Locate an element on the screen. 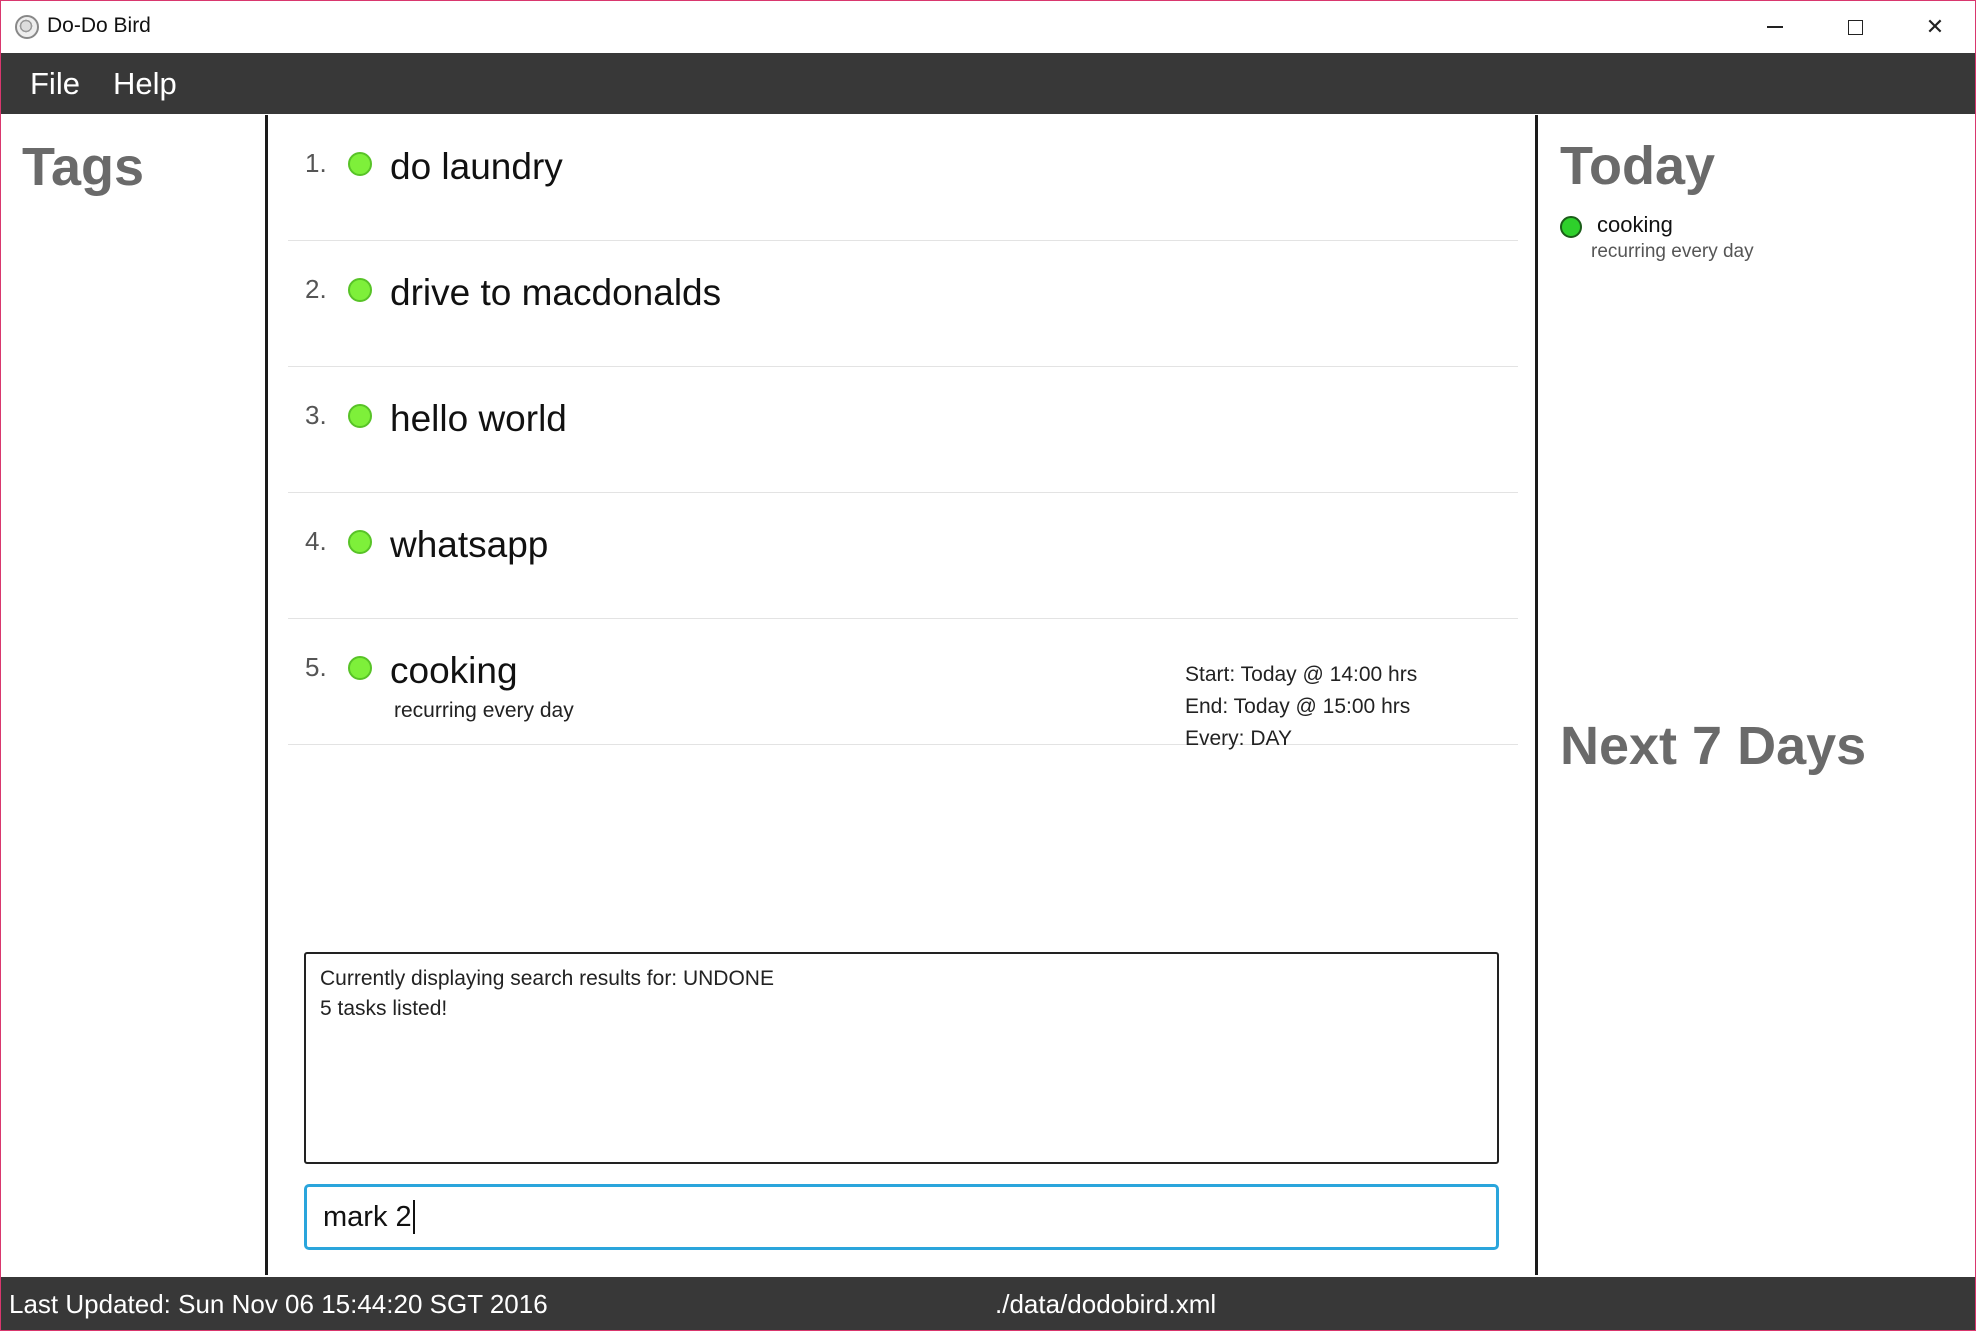  menu-help: Help is located at coordinates (145, 84).